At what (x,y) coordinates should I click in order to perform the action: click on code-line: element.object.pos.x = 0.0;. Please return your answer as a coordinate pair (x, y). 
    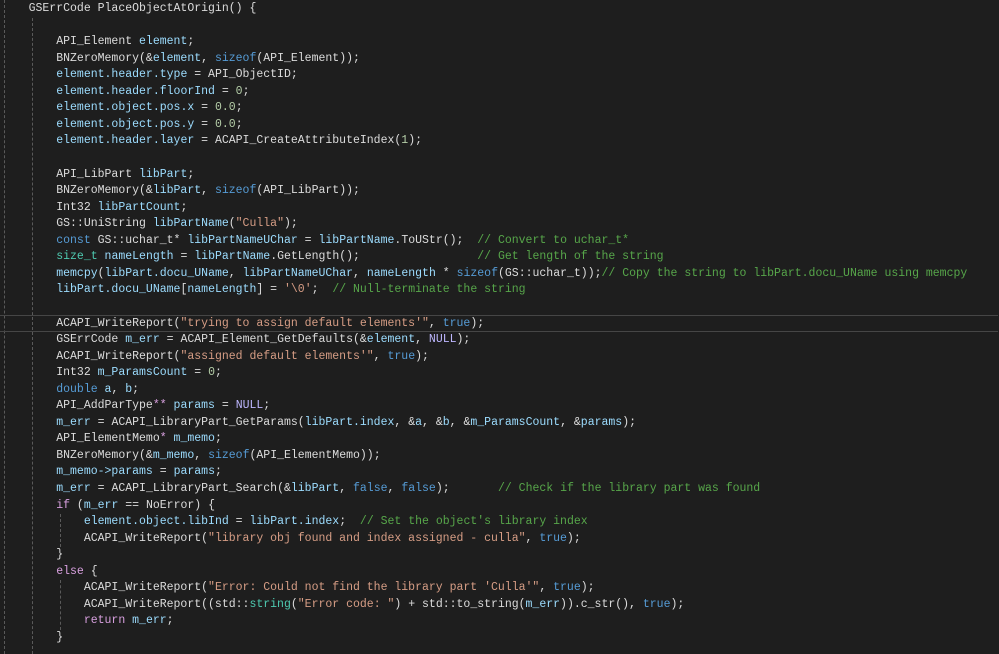
    Looking at the image, I should click on (500, 108).